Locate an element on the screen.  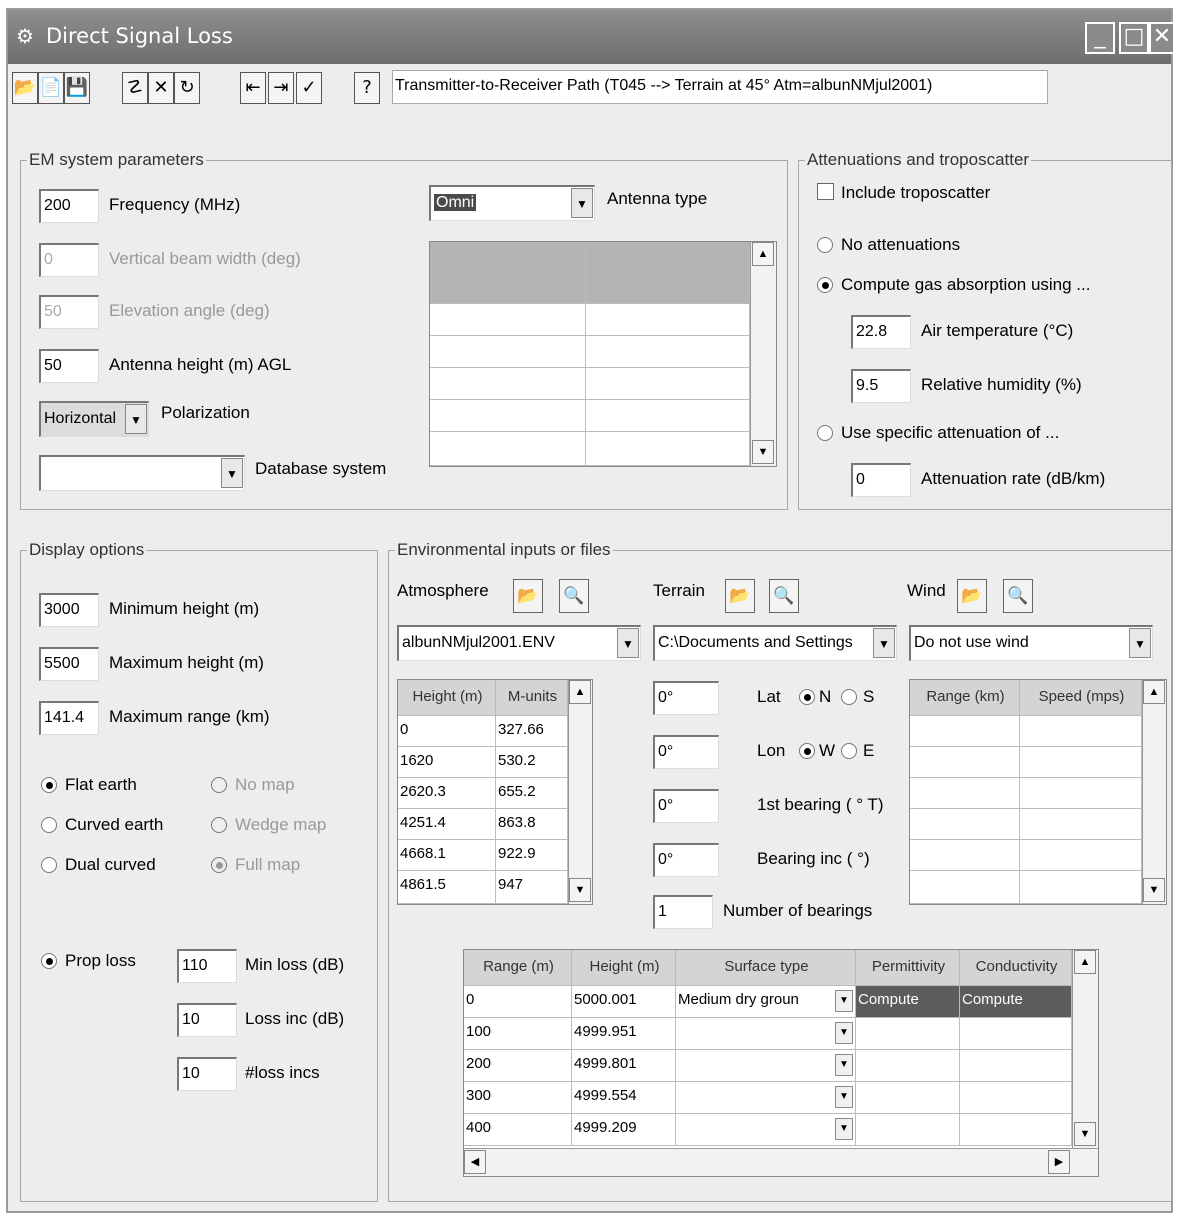
dual-curved-radio is located at coordinates (49, 865).